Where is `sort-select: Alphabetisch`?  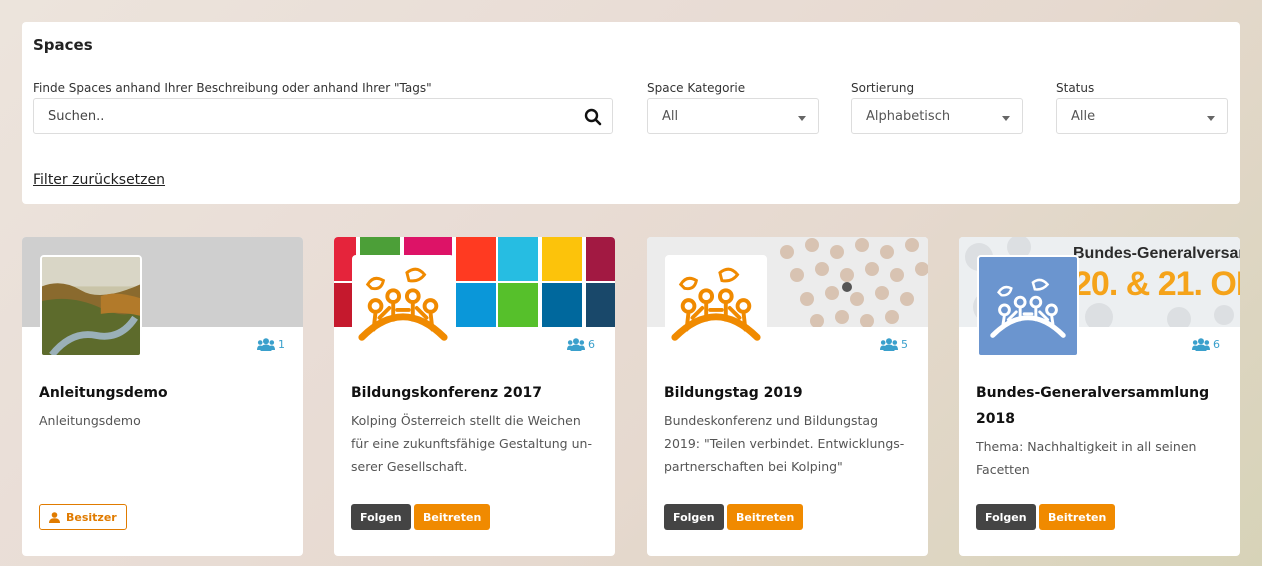
sort-select: Alphabetisch is located at coordinates (937, 116).